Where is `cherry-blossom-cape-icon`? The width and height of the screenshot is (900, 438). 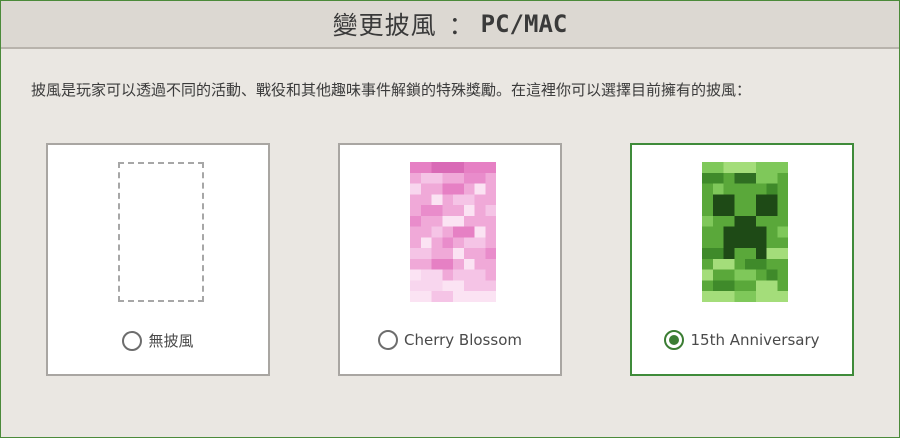
cherry-blossom-cape-icon is located at coordinates (453, 232).